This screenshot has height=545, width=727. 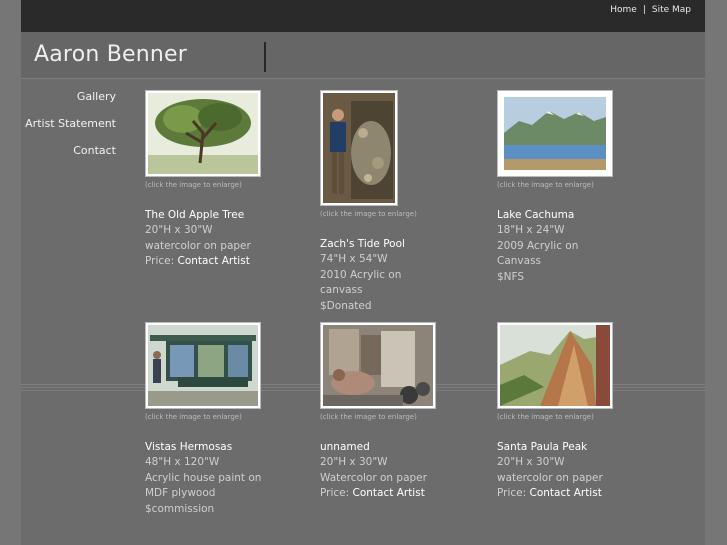 I want to click on artwork-price: $commission, so click(x=180, y=508).